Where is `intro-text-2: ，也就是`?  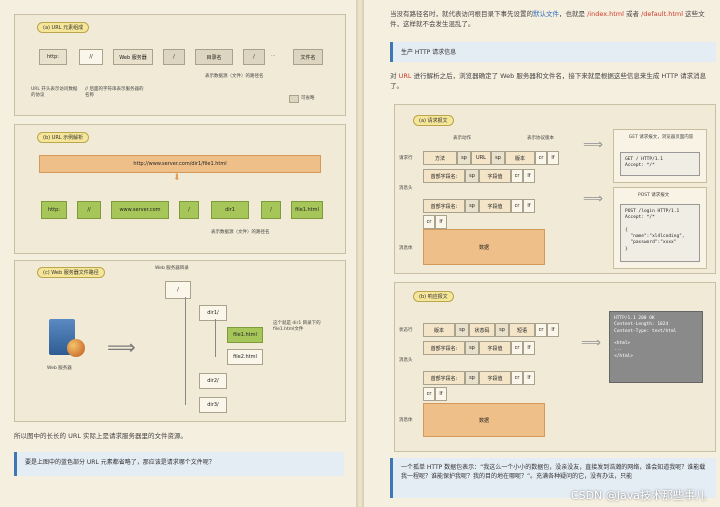 intro-text-2: ，也就是 is located at coordinates (572, 14).